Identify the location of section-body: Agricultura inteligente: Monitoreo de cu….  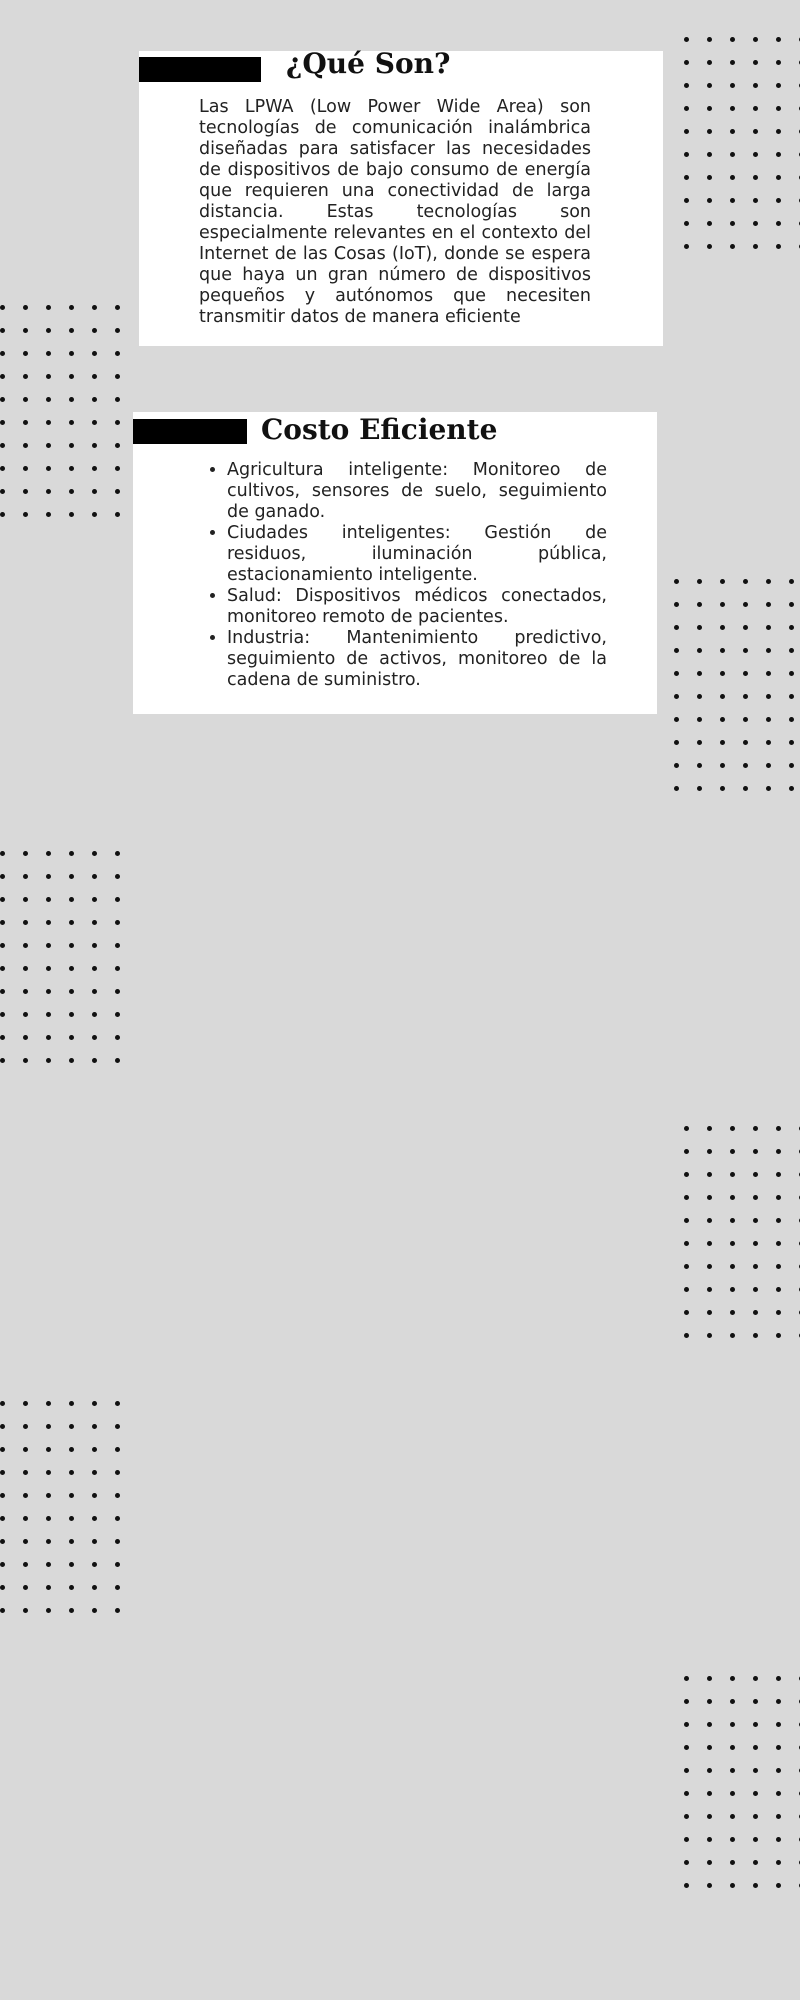
(404, 575).